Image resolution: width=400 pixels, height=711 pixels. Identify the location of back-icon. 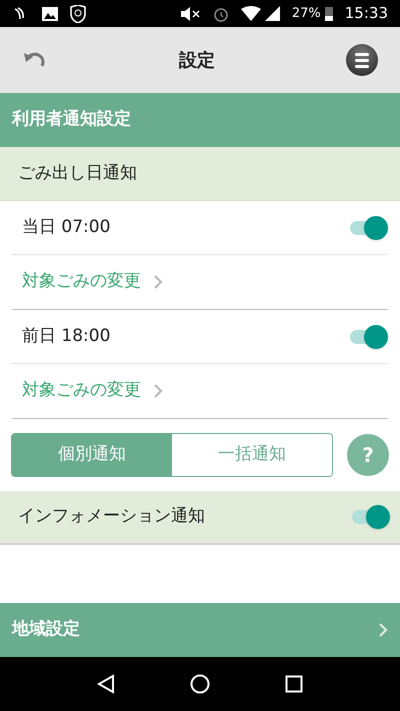
(106, 684).